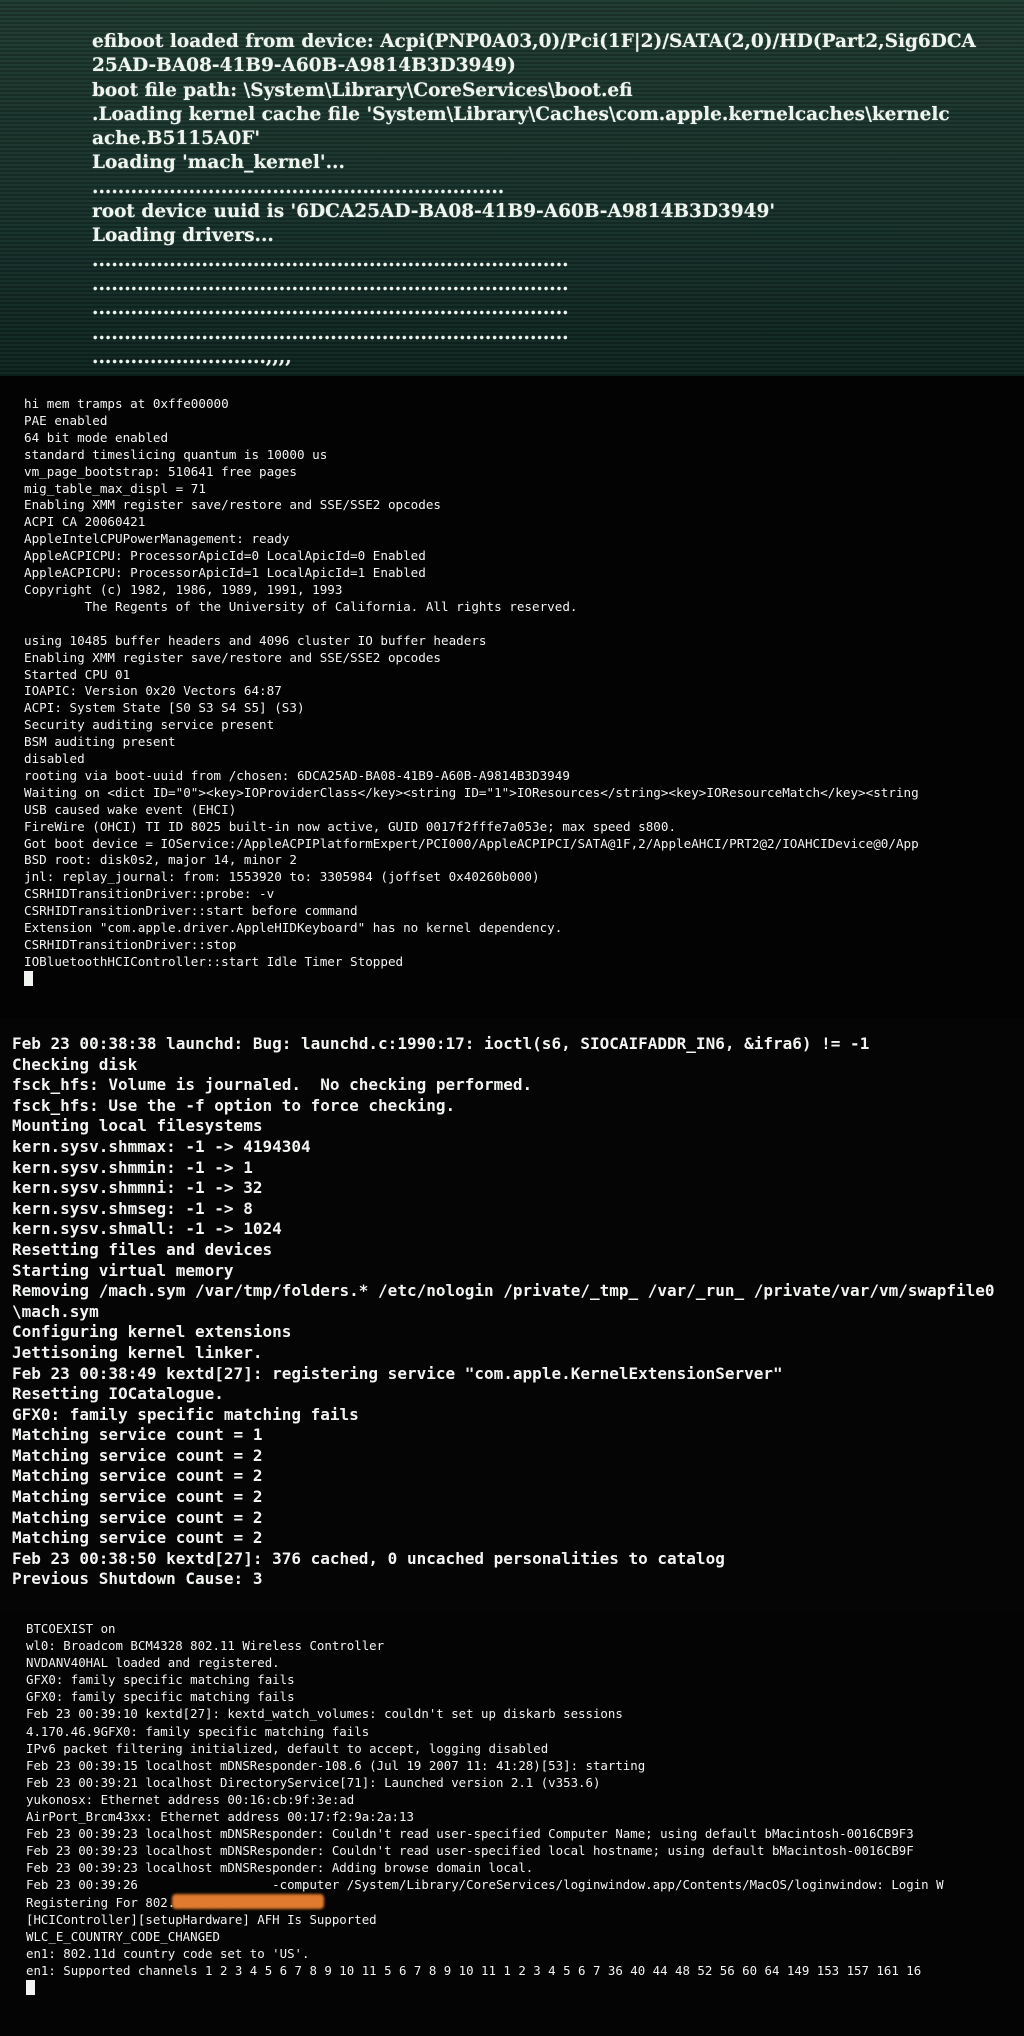 This screenshot has height=2036, width=1024. I want to click on log-line: mig_table_max_displ = 71, so click(115, 488).